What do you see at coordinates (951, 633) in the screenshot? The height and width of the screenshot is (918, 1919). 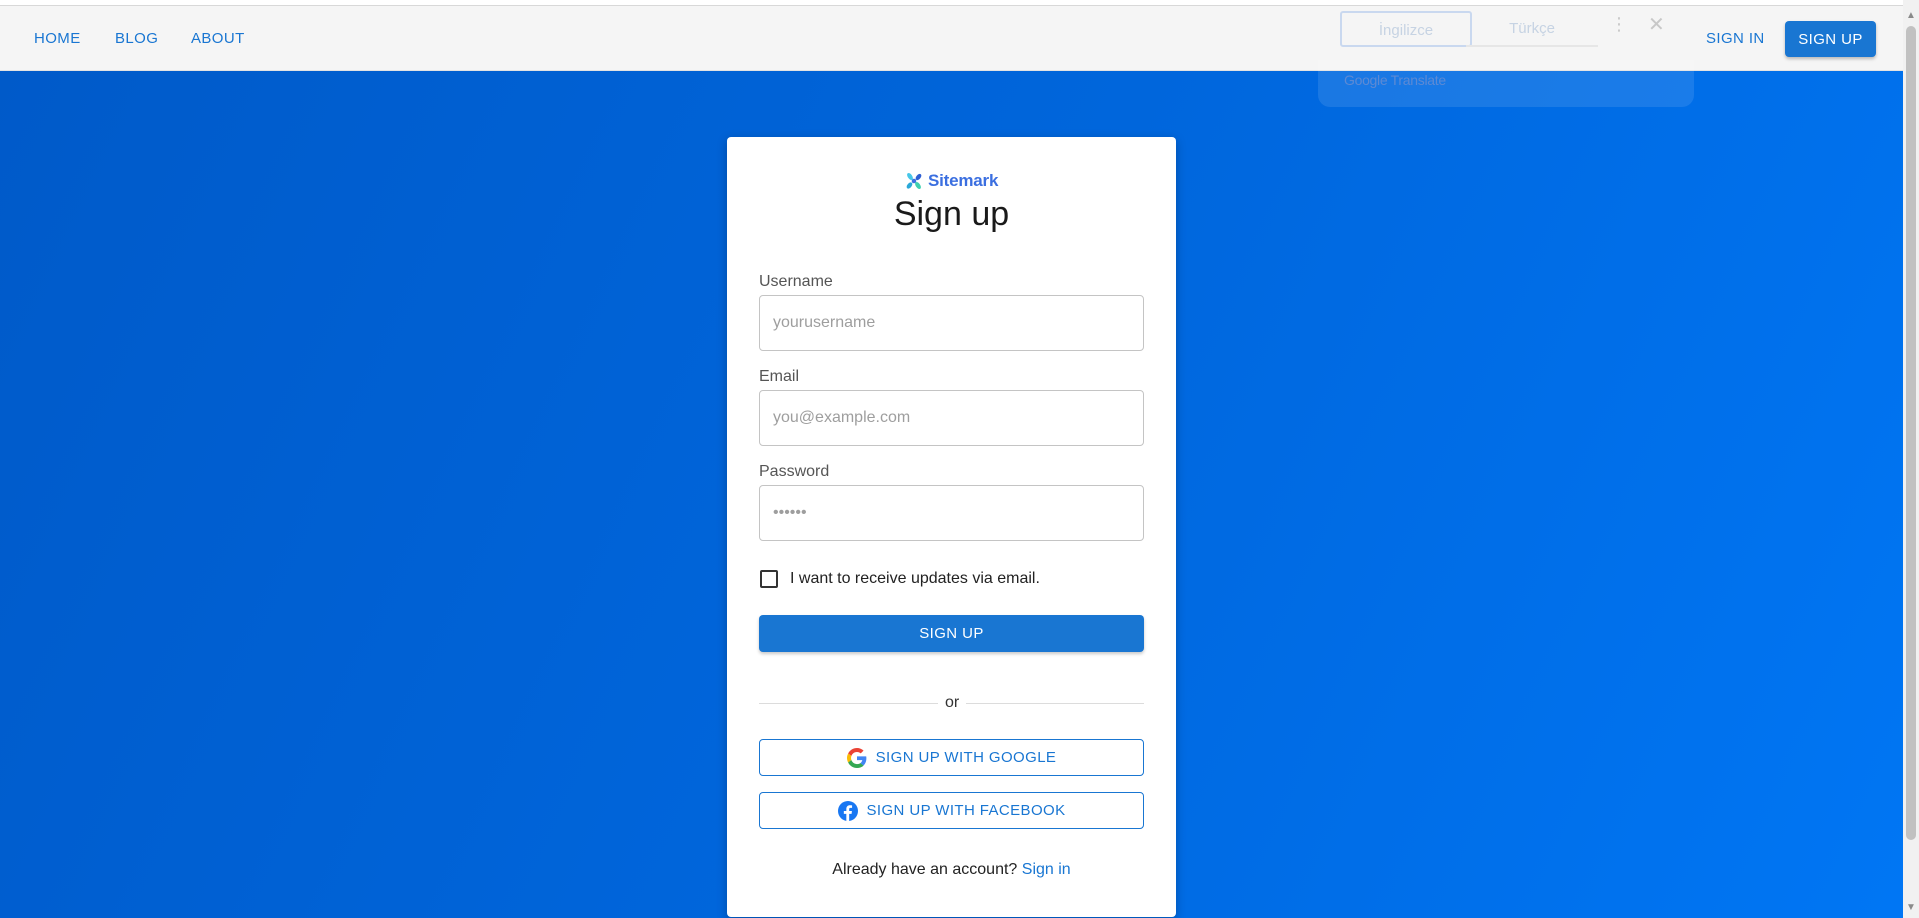 I see `sign-up-submit-button: SIGN UP` at bounding box center [951, 633].